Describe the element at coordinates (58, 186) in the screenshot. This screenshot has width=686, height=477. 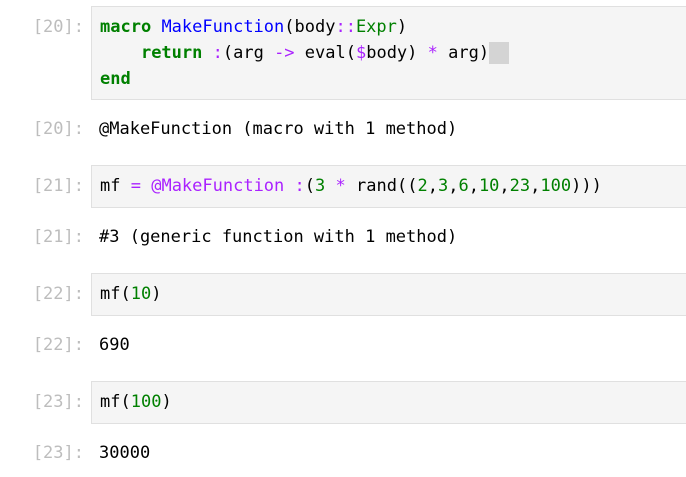
I see `input-prompt-21: [21]:` at that location.